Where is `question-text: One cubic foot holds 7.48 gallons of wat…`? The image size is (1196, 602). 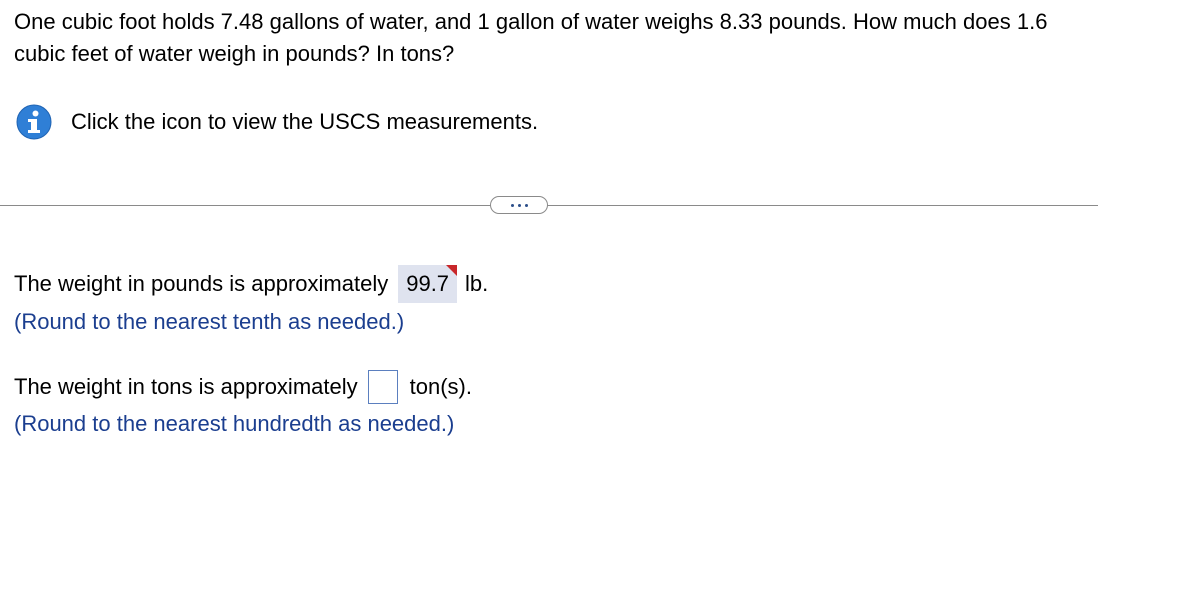
question-text: One cubic foot holds 7.48 gallons of wat… is located at coordinates (531, 37).